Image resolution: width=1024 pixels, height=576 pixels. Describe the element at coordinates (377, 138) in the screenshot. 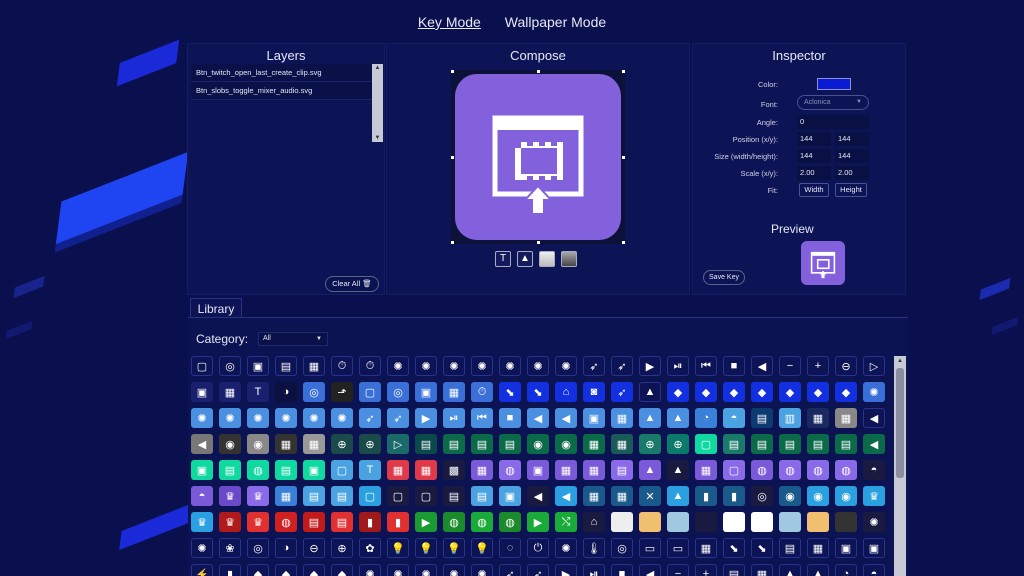

I see `scroll-down-icon: ▼` at that location.